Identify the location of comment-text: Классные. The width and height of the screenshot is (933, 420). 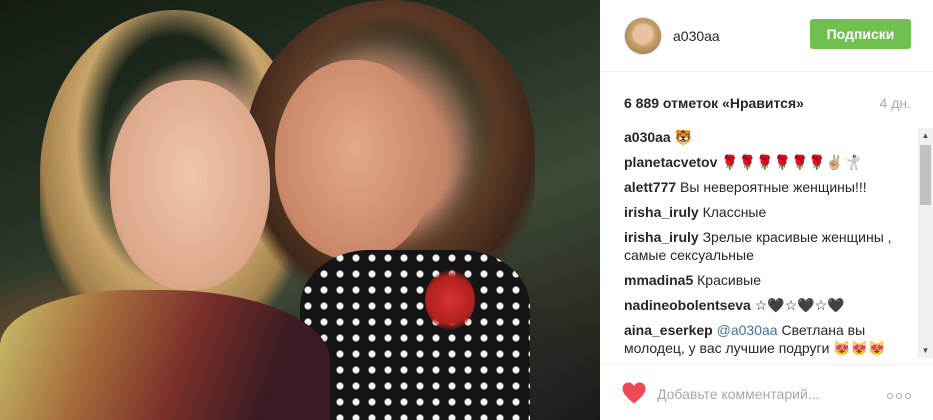
(732, 212).